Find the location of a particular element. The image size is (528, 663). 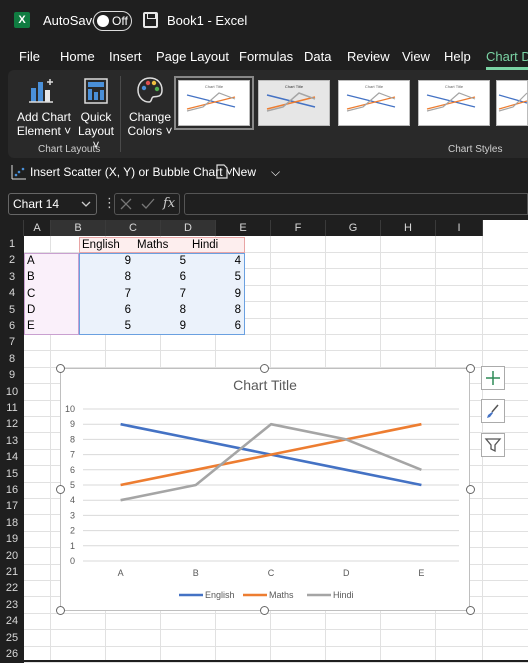

formula-input is located at coordinates (356, 204).